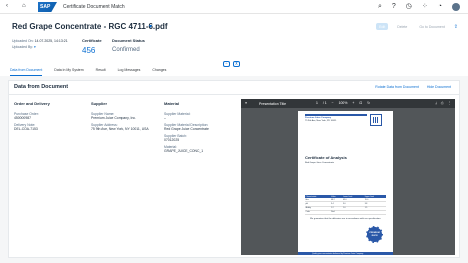 Image resolution: width=468 pixels, height=263 pixels. What do you see at coordinates (165, 118) in the screenshot?
I see `supplier-material-value: –` at bounding box center [165, 118].